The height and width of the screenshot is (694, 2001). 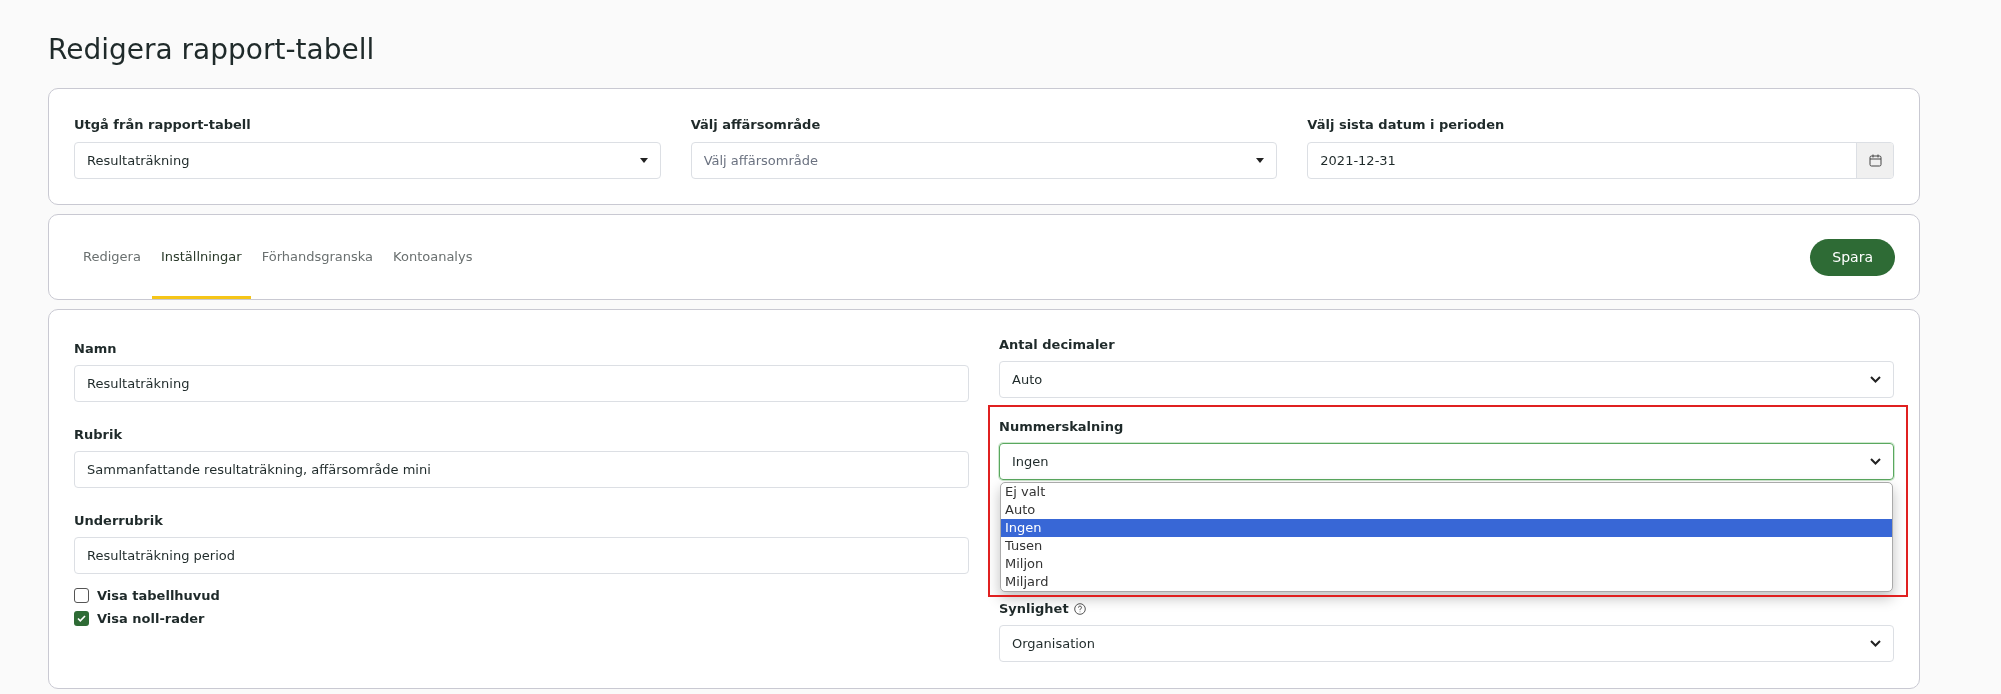 What do you see at coordinates (1061, 426) in the screenshot?
I see `field-label: Nummerskalning` at bounding box center [1061, 426].